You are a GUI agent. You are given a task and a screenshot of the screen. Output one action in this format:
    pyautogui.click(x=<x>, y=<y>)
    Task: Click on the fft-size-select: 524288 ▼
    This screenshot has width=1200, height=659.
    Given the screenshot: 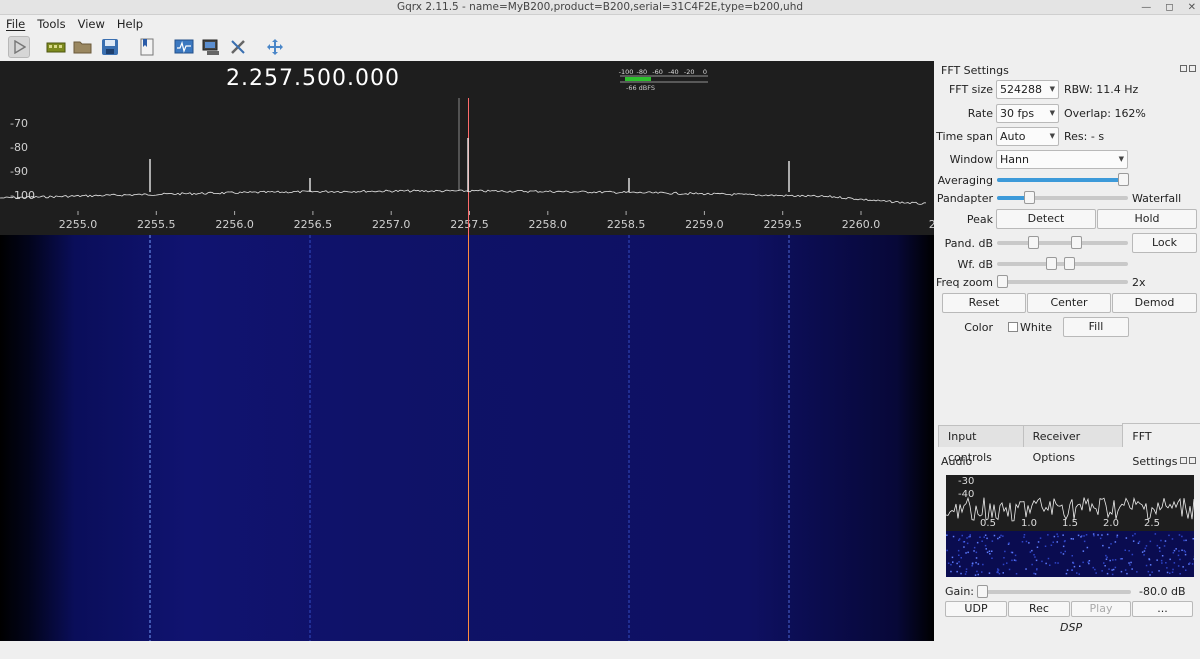 What is the action you would take?
    pyautogui.click(x=1027, y=89)
    